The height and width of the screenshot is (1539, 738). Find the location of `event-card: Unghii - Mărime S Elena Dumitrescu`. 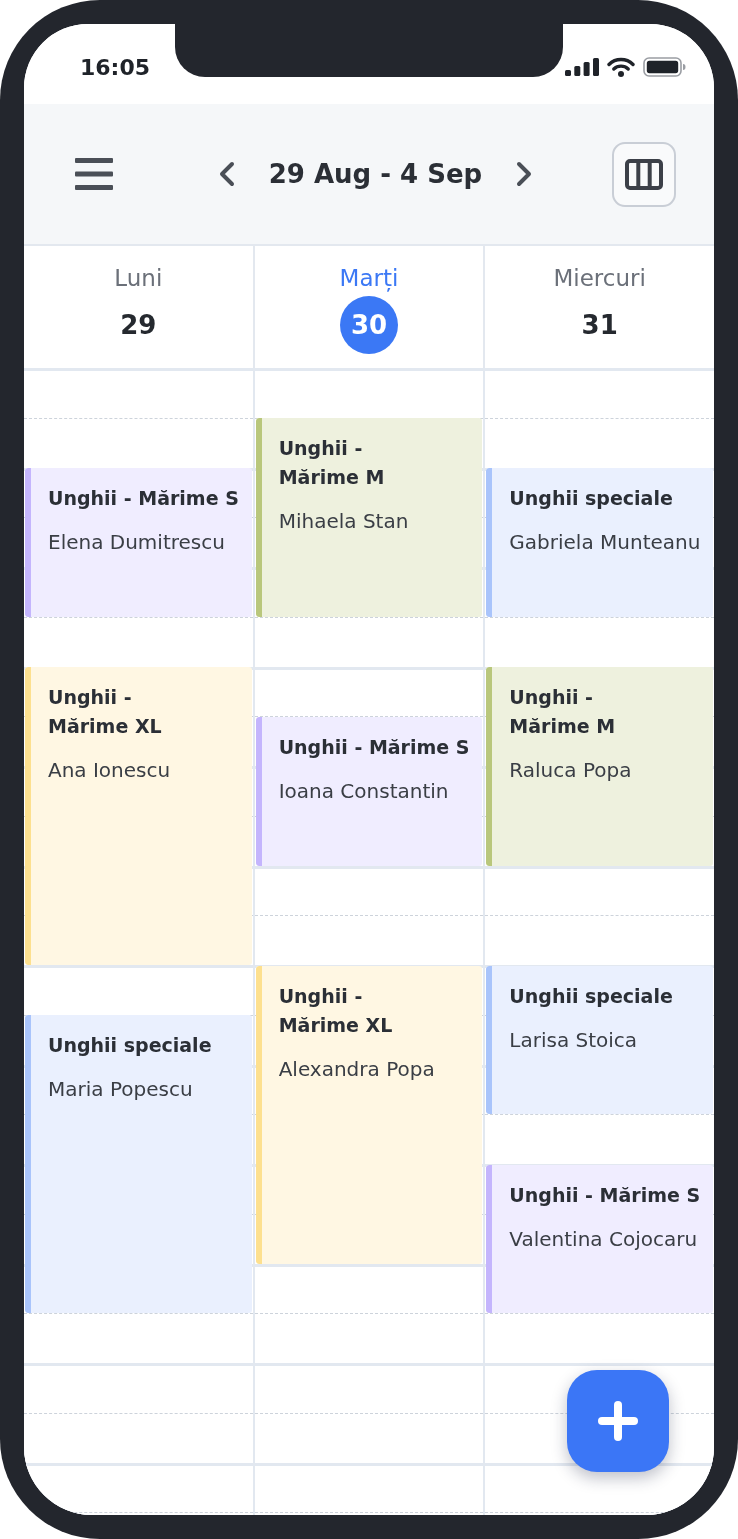

event-card: Unghii - Mărime S Elena Dumitrescu is located at coordinates (138, 542).